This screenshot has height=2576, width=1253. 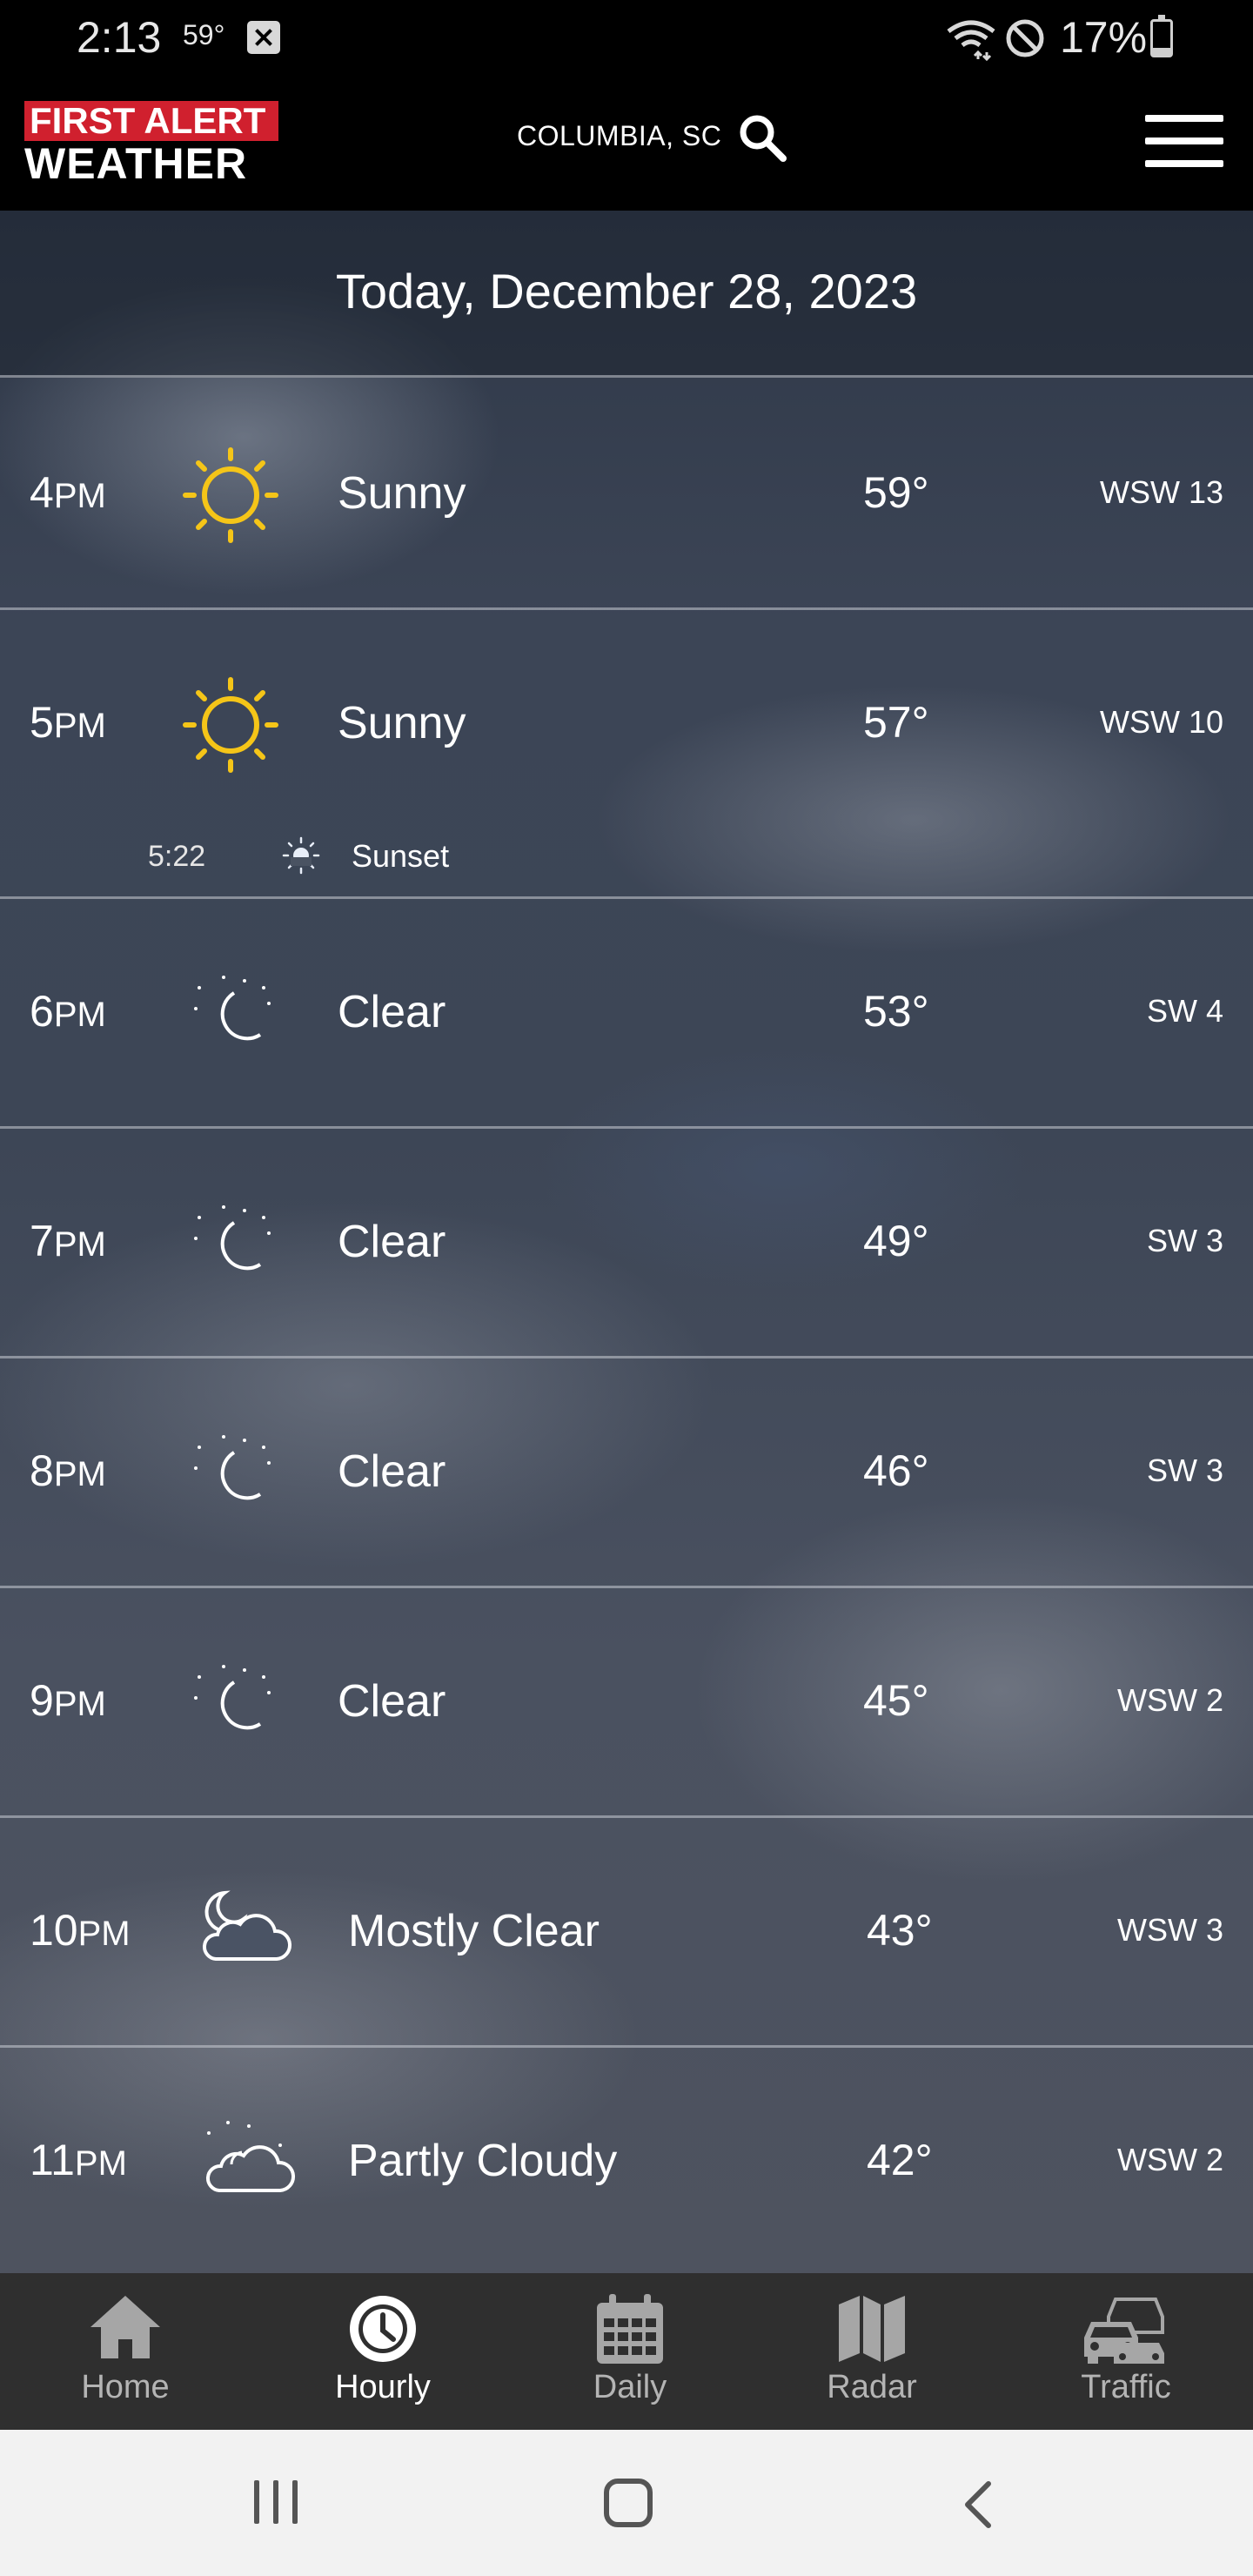 What do you see at coordinates (119, 37) in the screenshot?
I see `status-time: 2:13` at bounding box center [119, 37].